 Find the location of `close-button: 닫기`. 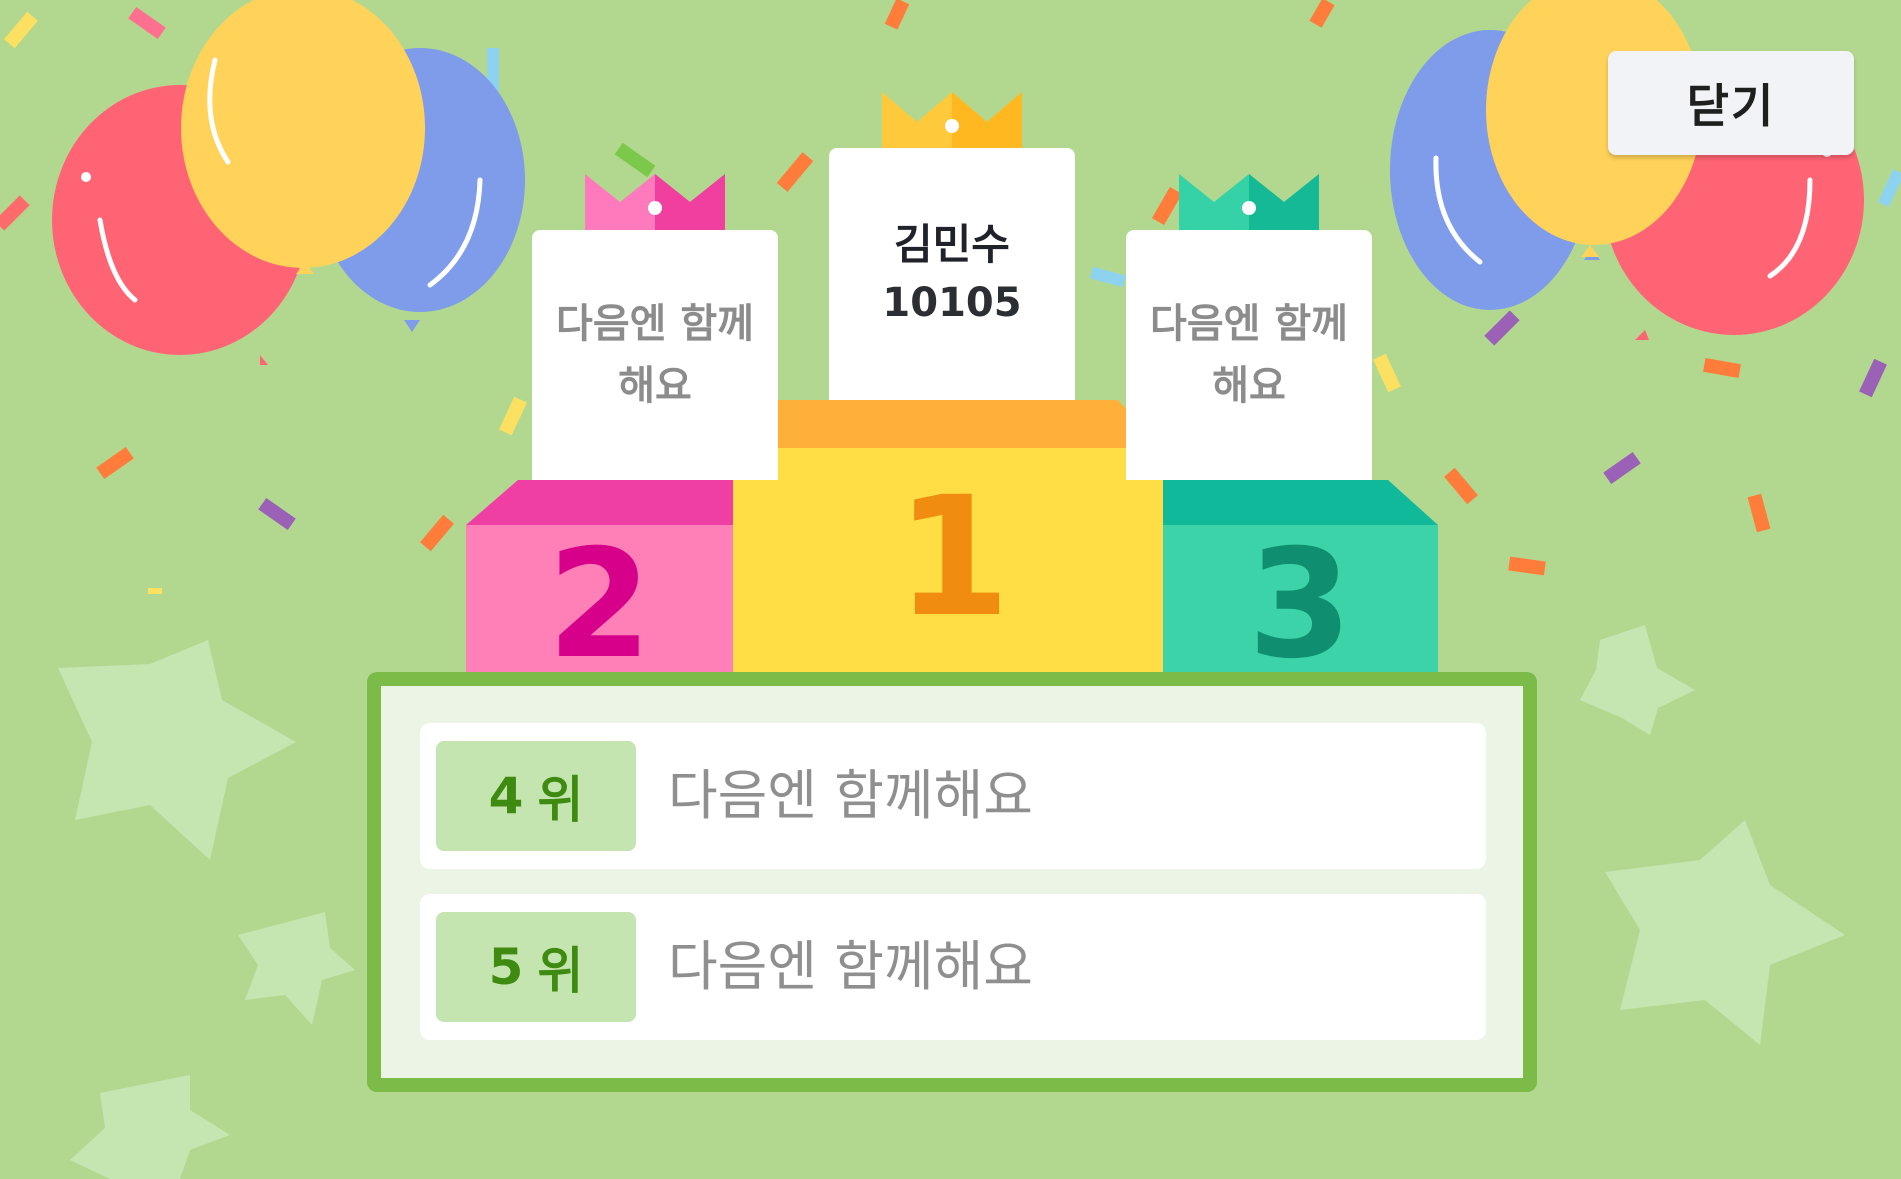

close-button: 닫기 is located at coordinates (1731, 103).